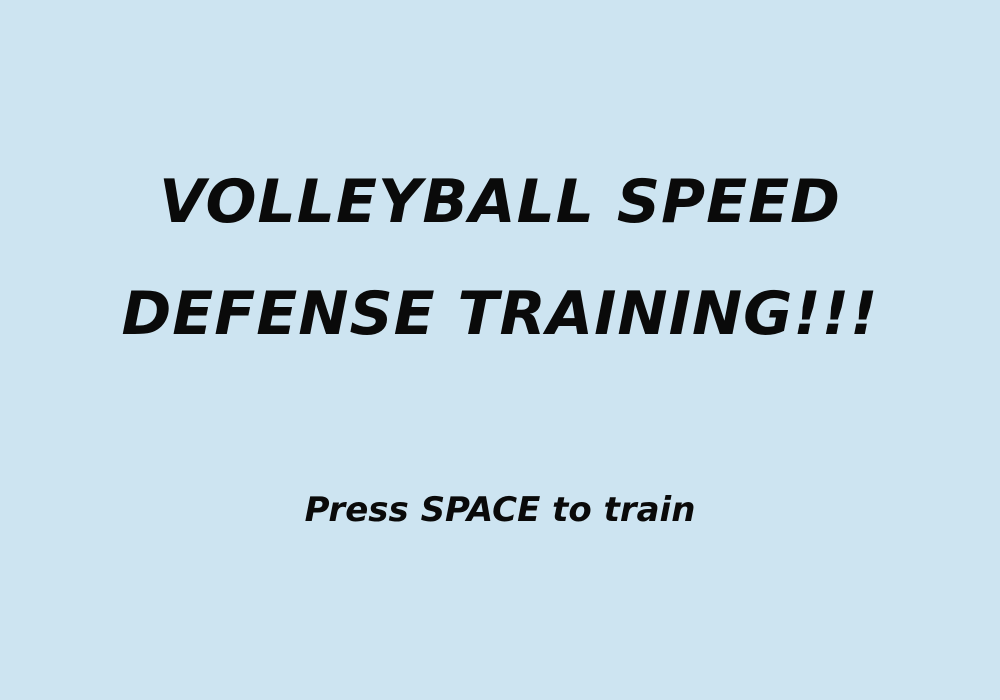 Image resolution: width=1000 pixels, height=700 pixels. Describe the element at coordinates (500, 202) in the screenshot. I see `game-title-line-1: VOLLEYBALL SPEED` at that location.